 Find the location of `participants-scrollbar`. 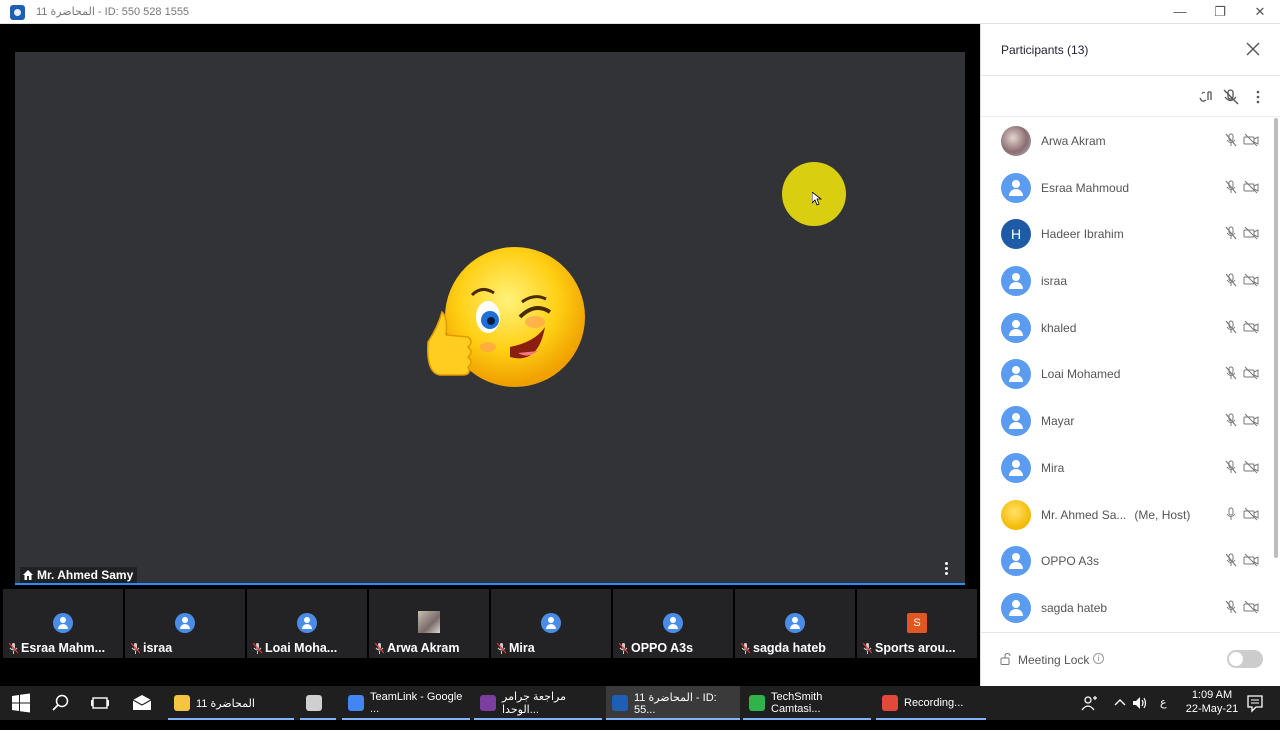

participants-scrollbar is located at coordinates (1276, 338).